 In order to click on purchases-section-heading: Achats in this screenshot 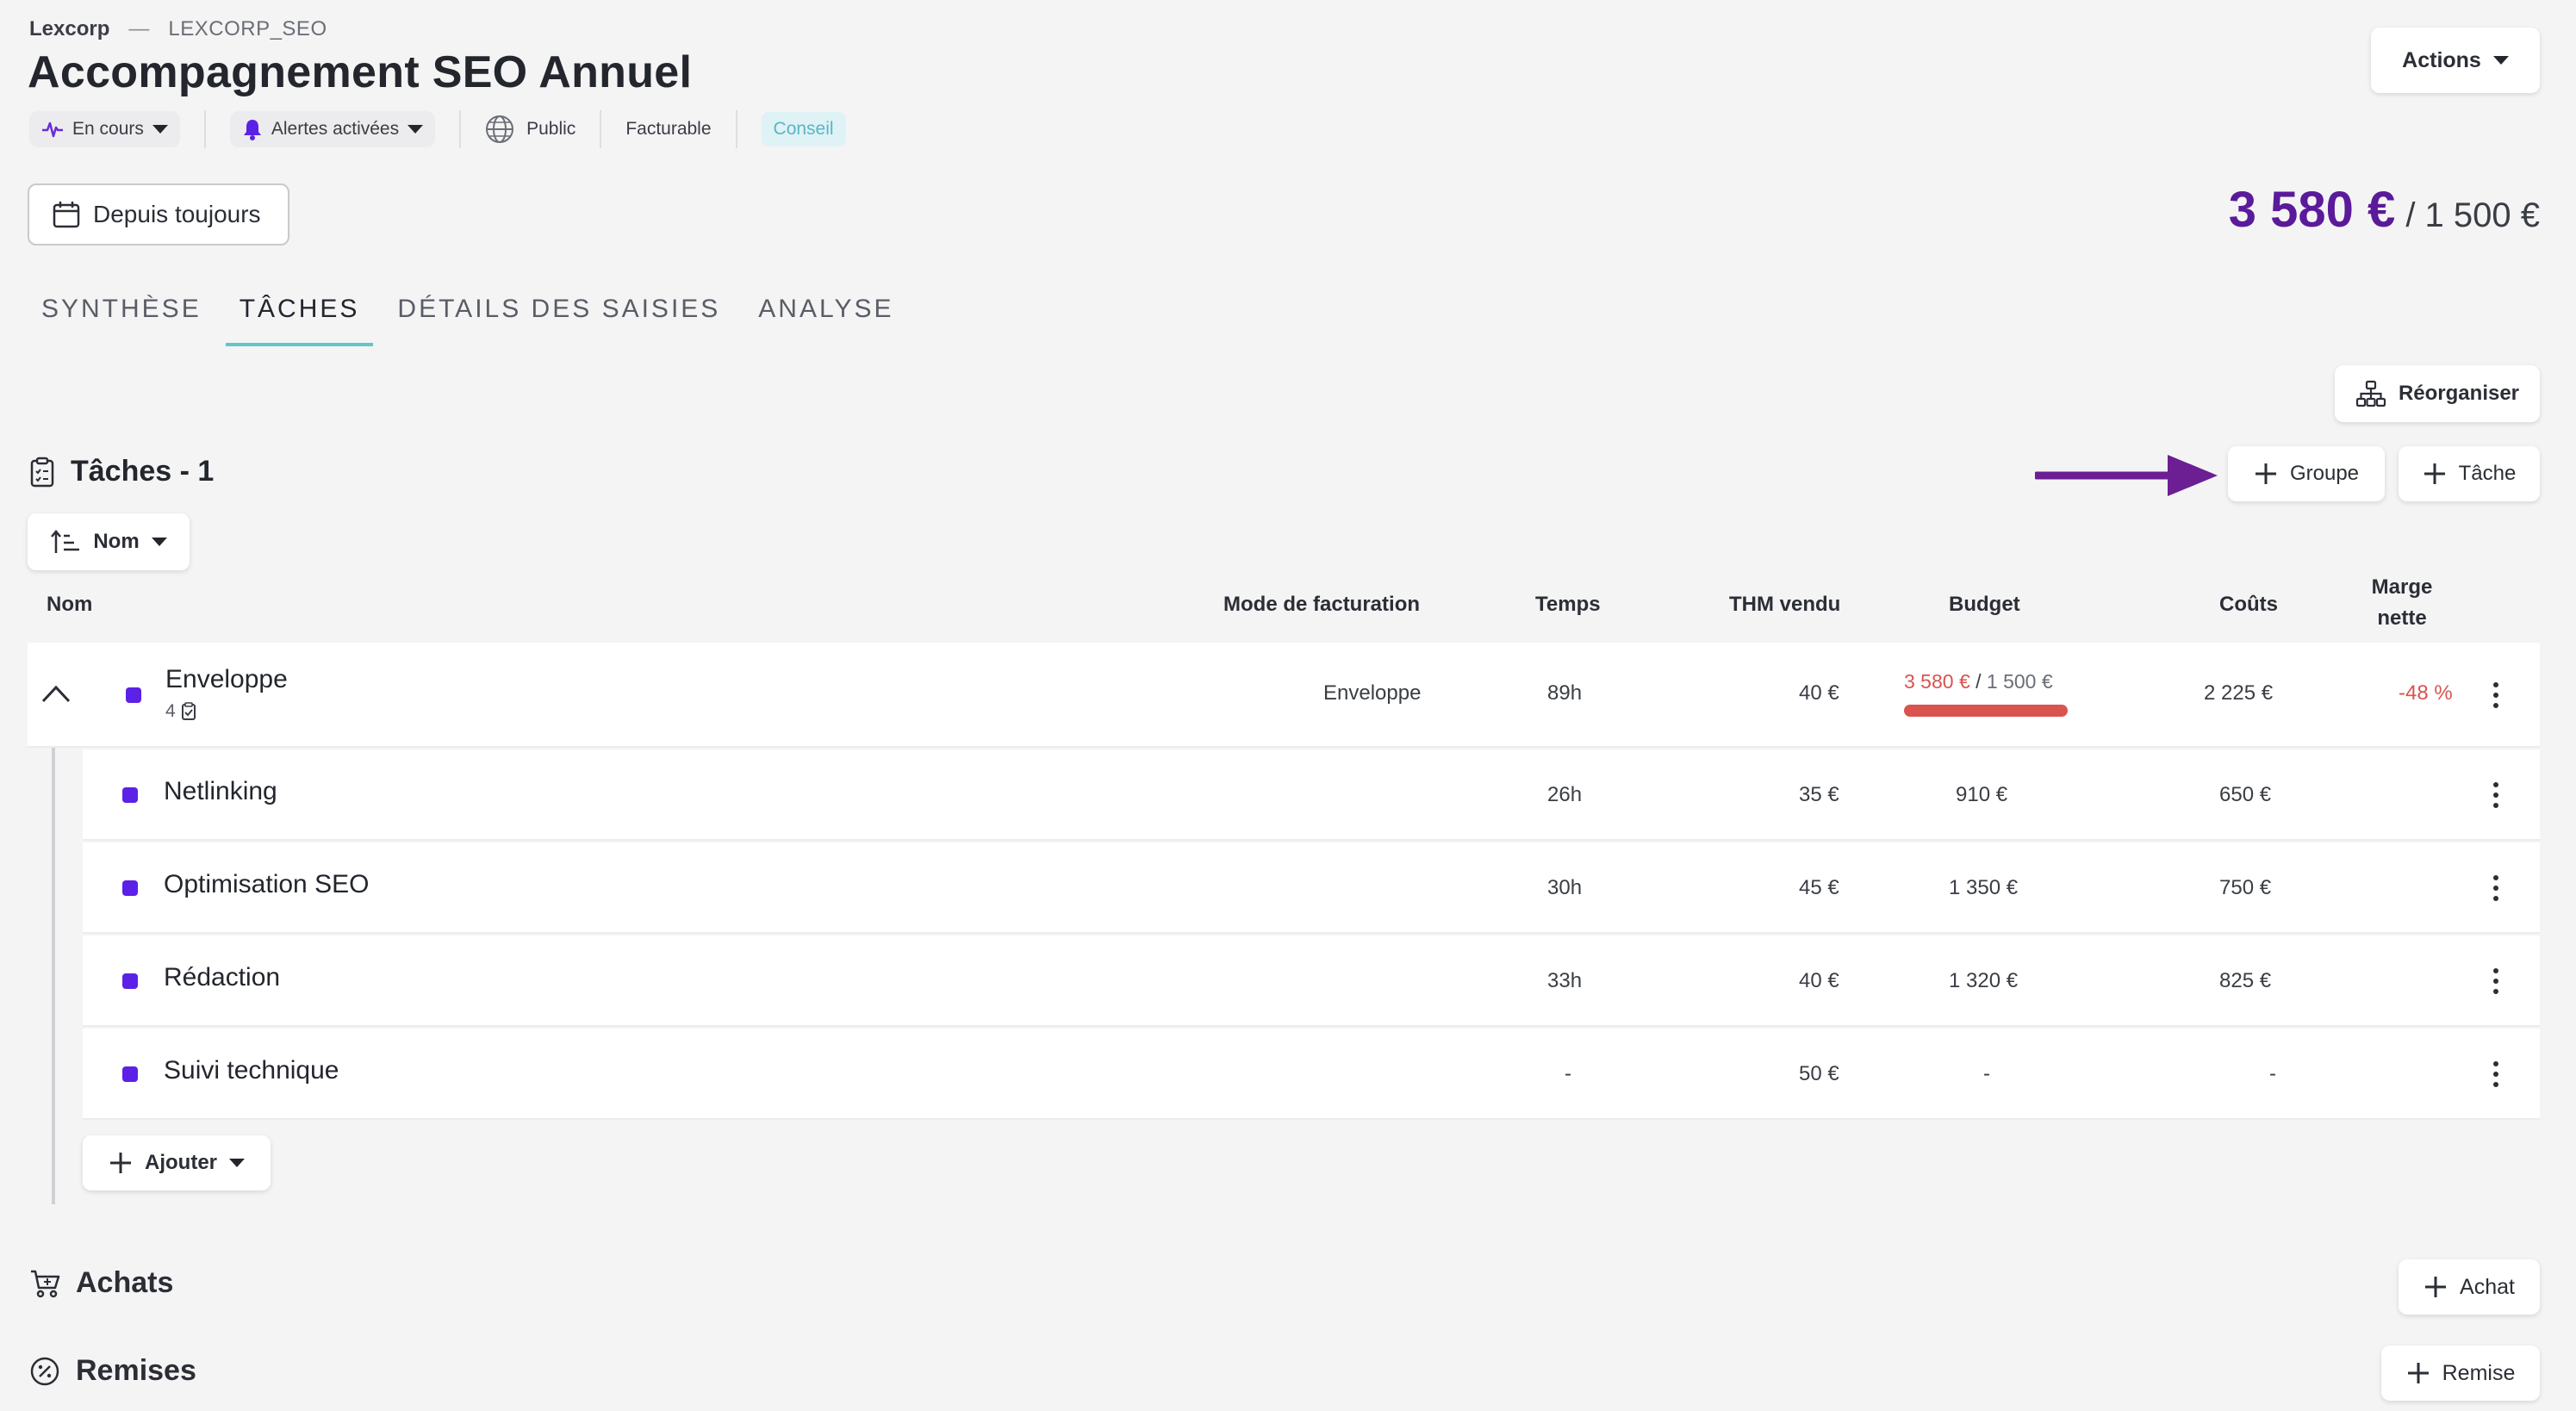, I will do `click(101, 1283)`.